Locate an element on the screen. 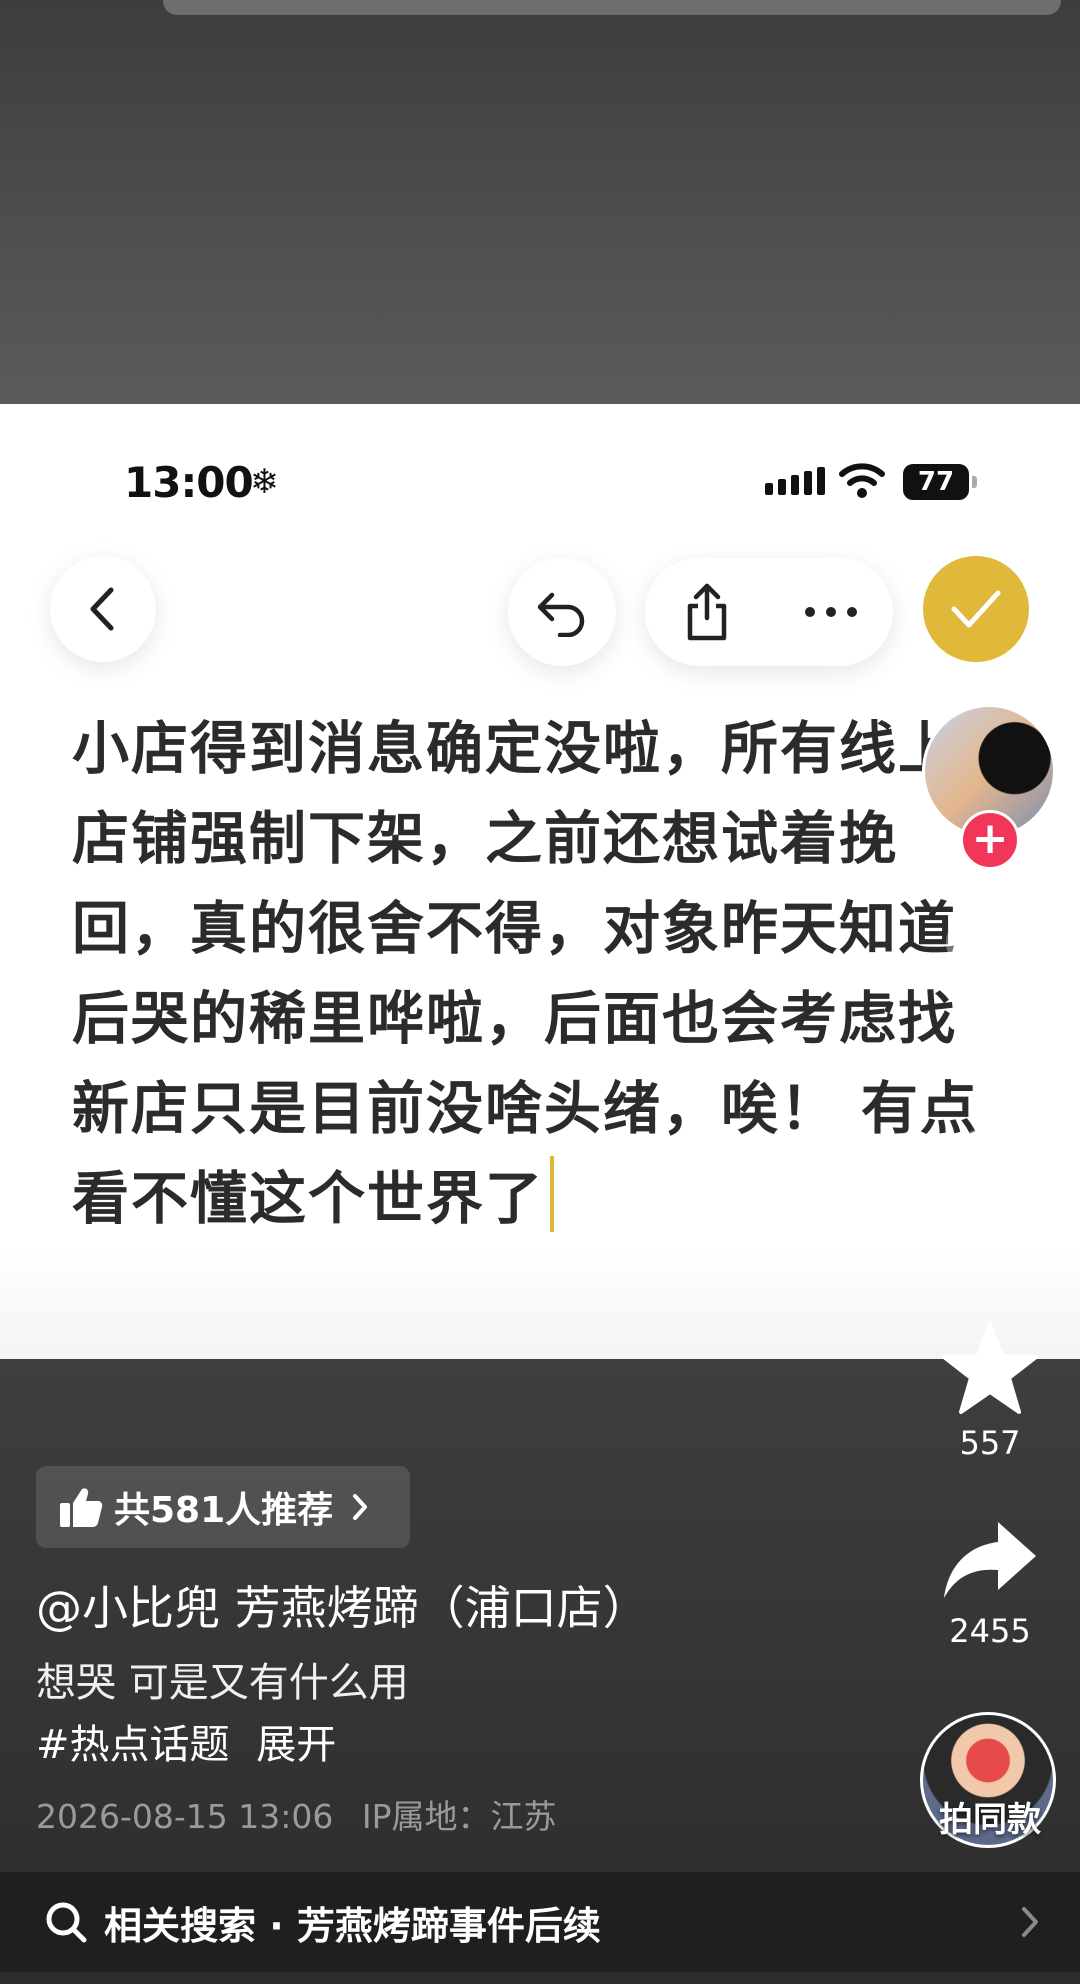 Image resolution: width=1080 pixels, height=1984 pixels. done-button is located at coordinates (976, 609).